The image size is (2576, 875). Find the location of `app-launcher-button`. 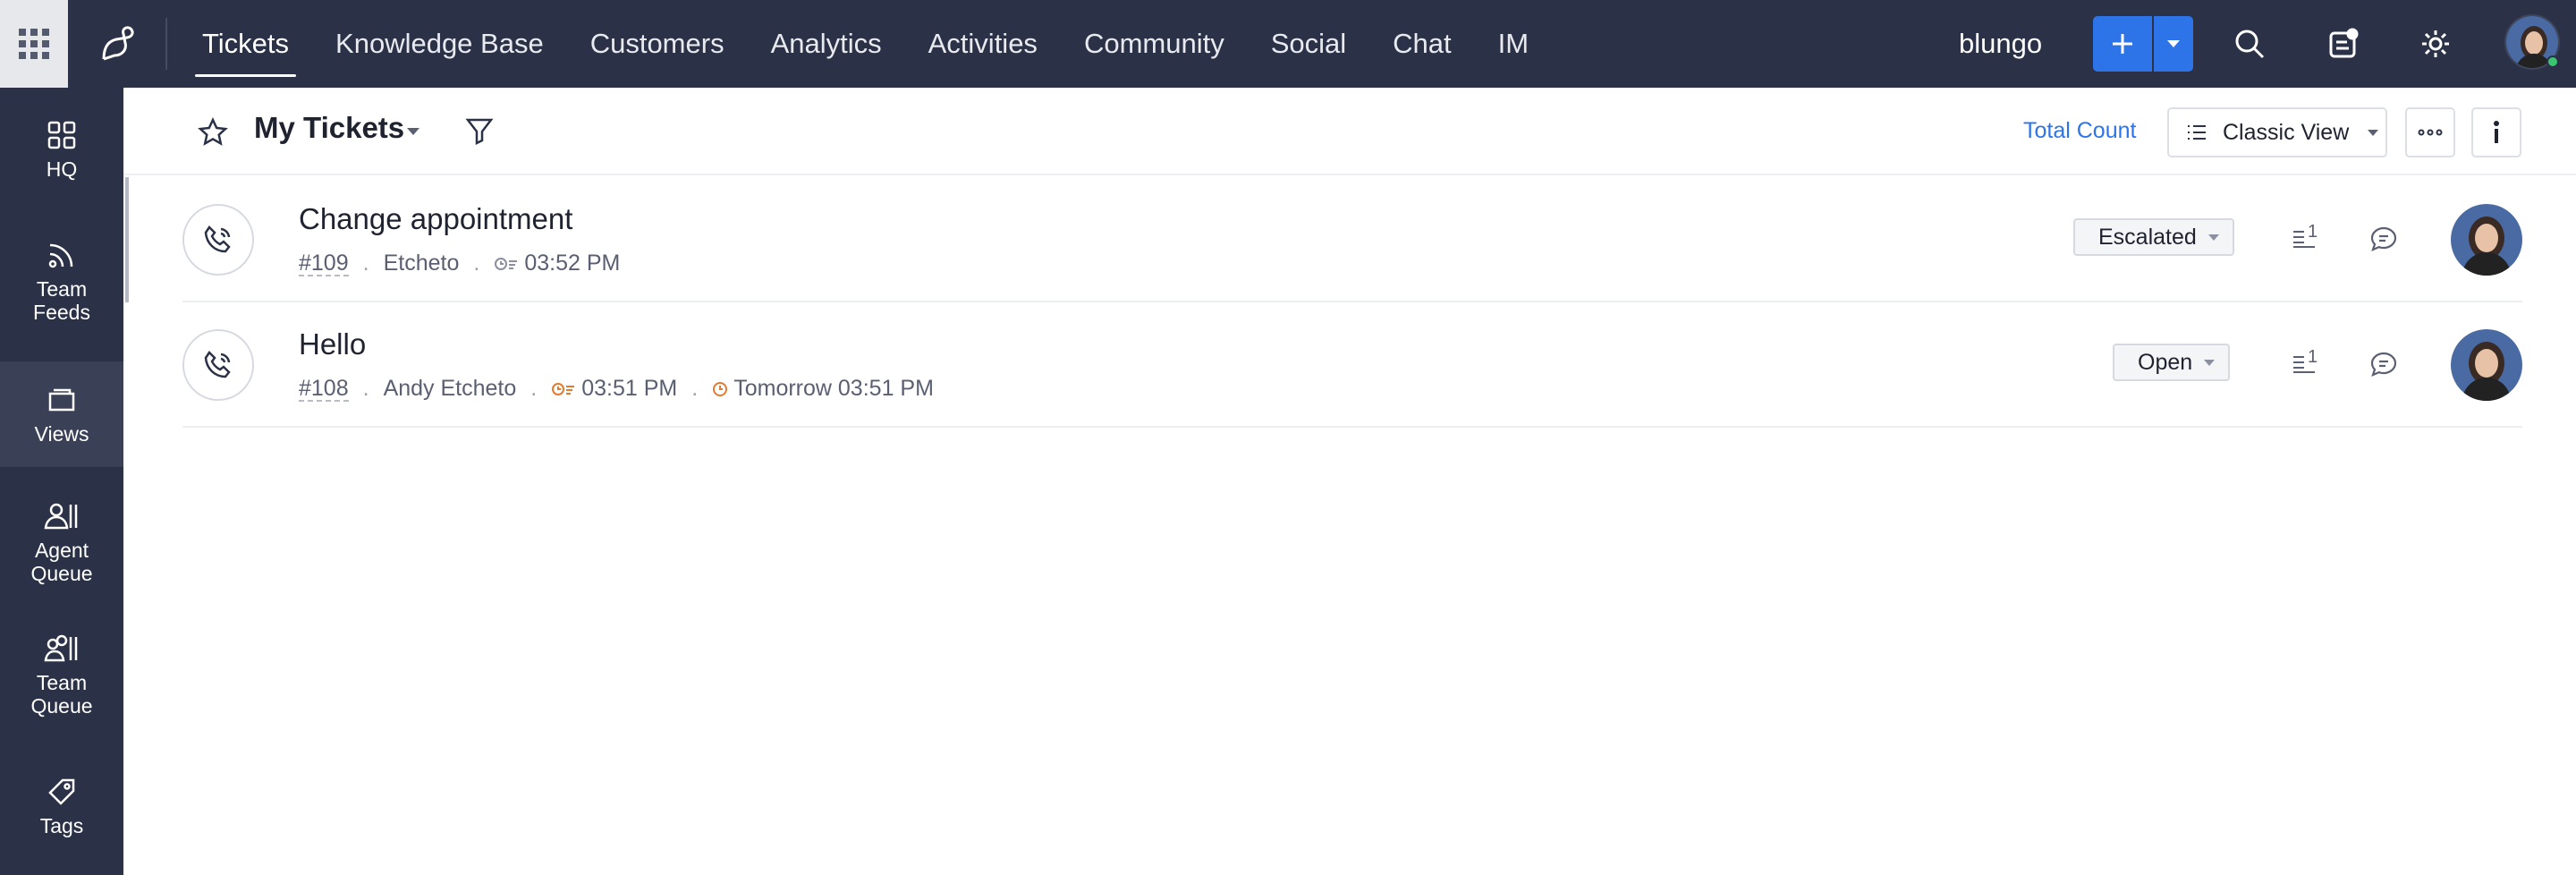

app-launcher-button is located at coordinates (34, 44).